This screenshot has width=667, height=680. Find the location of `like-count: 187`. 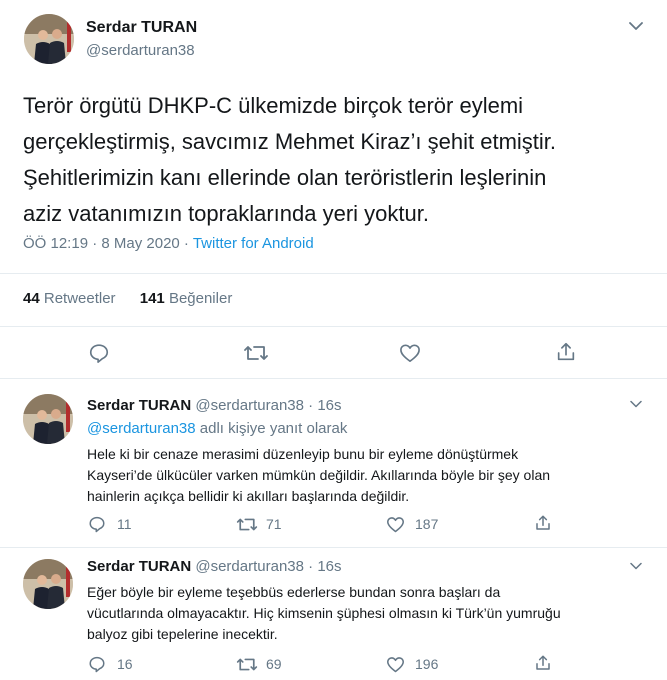

like-count: 187 is located at coordinates (427, 524).